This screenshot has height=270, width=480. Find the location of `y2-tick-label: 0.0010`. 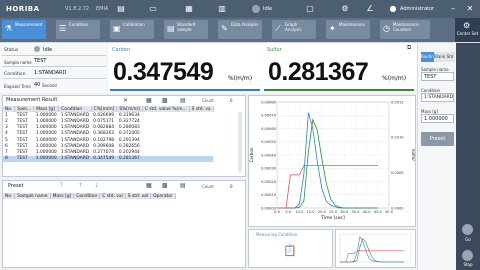

y2-tick-label: 0.0010 is located at coordinates (397, 138).